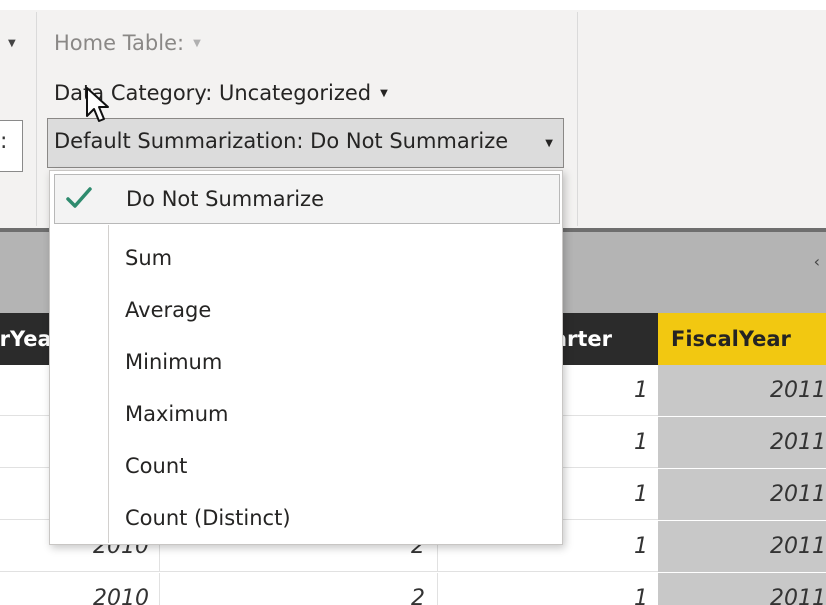 This screenshot has width=826, height=605. What do you see at coordinates (4, 141) in the screenshot?
I see `format-input-text: :` at bounding box center [4, 141].